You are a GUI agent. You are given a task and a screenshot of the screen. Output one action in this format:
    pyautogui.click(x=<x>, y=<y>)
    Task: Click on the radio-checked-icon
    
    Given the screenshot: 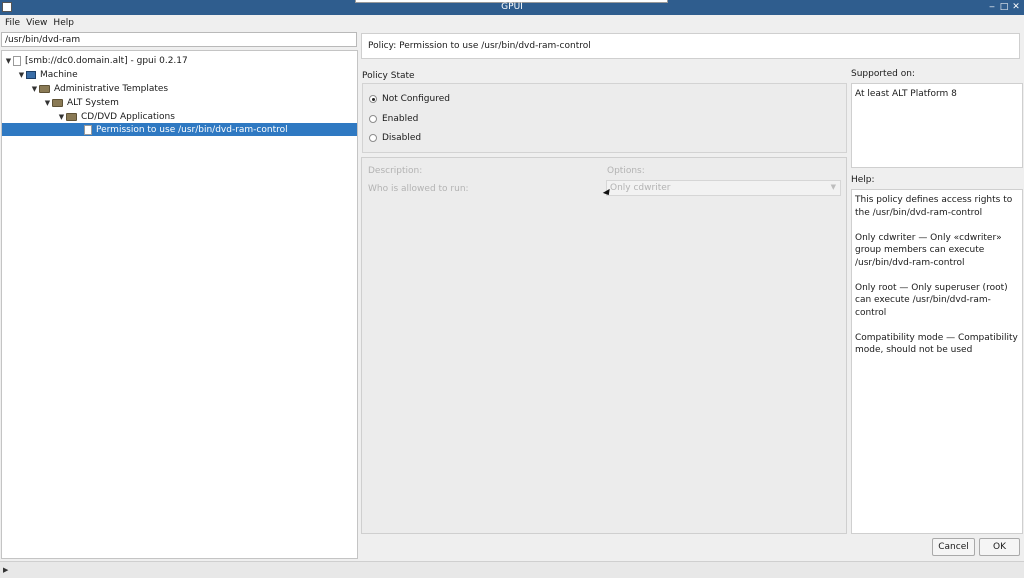 What is the action you would take?
    pyautogui.click(x=373, y=99)
    